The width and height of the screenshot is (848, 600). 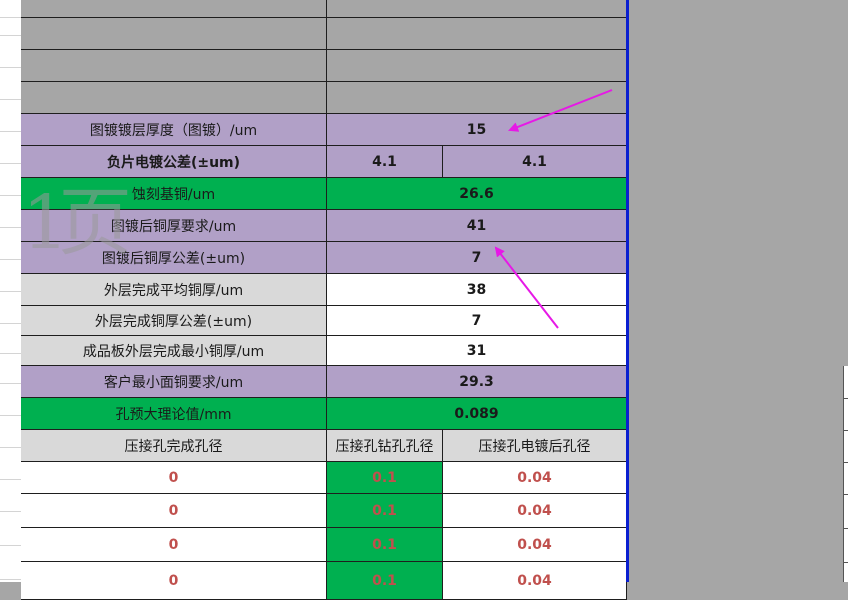 I want to click on arrow-to-plating-thickness, so click(x=560, y=110).